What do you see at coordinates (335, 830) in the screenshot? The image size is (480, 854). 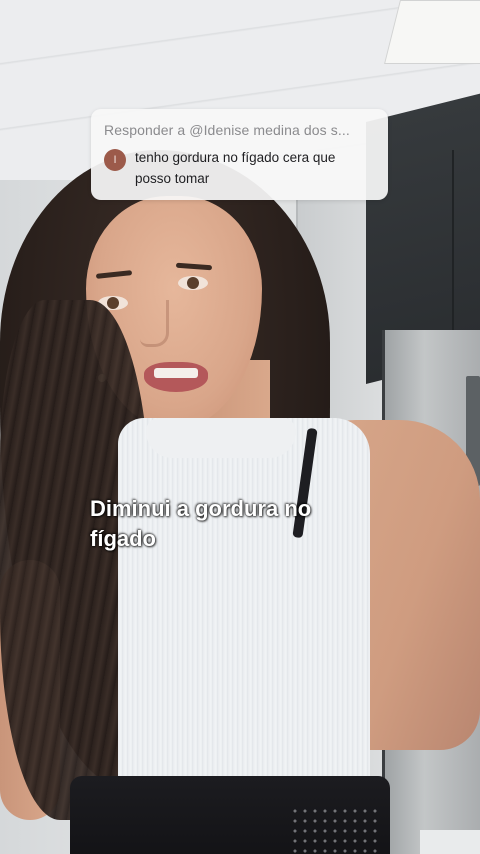 I see `sequin-detail` at bounding box center [335, 830].